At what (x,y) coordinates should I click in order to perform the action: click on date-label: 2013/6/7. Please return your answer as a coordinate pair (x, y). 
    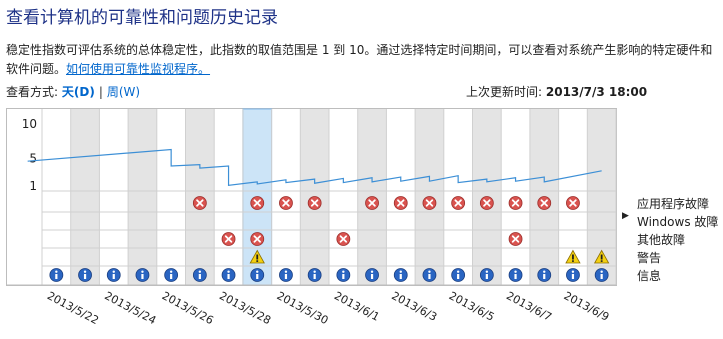
    Looking at the image, I should click on (529, 306).